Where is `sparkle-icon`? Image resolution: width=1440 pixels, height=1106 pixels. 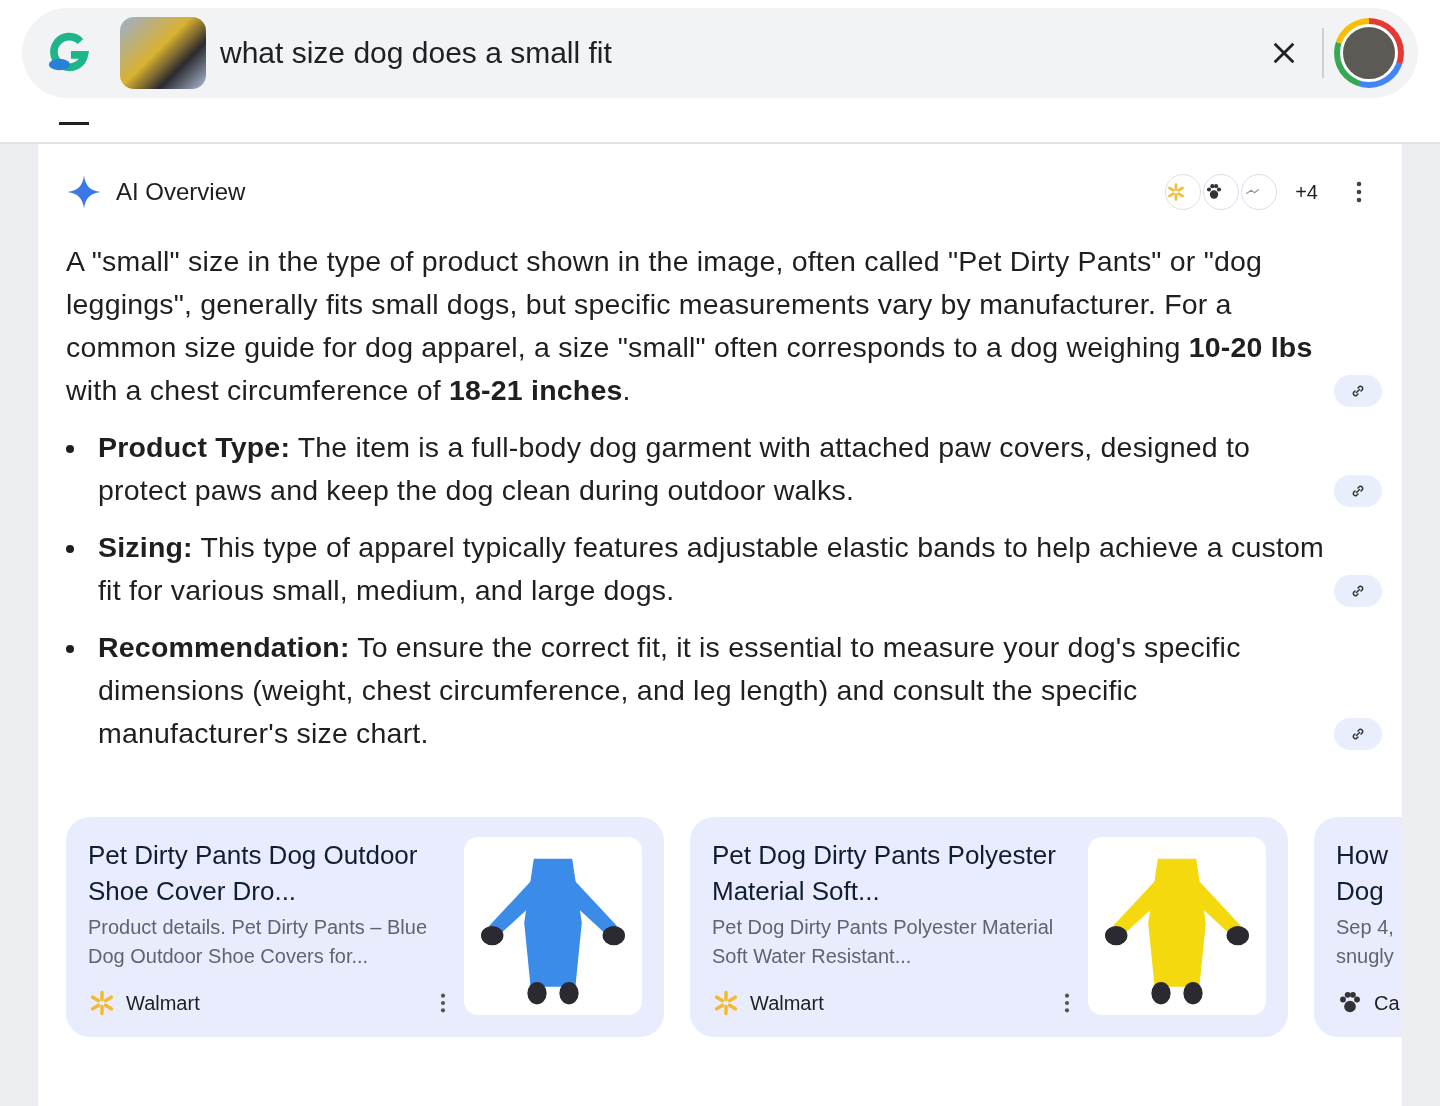
sparkle-icon is located at coordinates (84, 192).